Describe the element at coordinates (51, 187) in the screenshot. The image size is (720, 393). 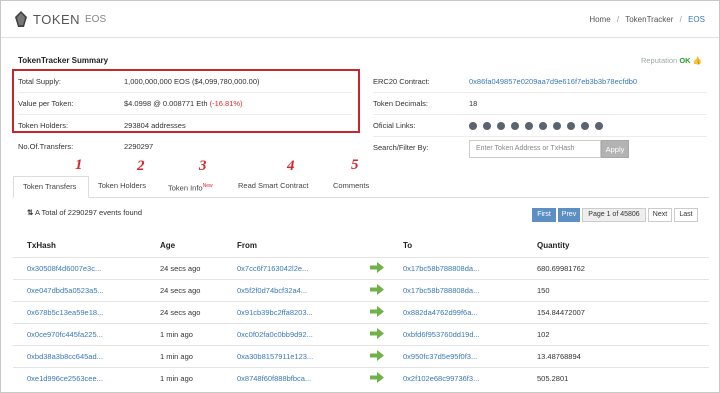
I see `tab-token-transfers: Token Transfers` at that location.